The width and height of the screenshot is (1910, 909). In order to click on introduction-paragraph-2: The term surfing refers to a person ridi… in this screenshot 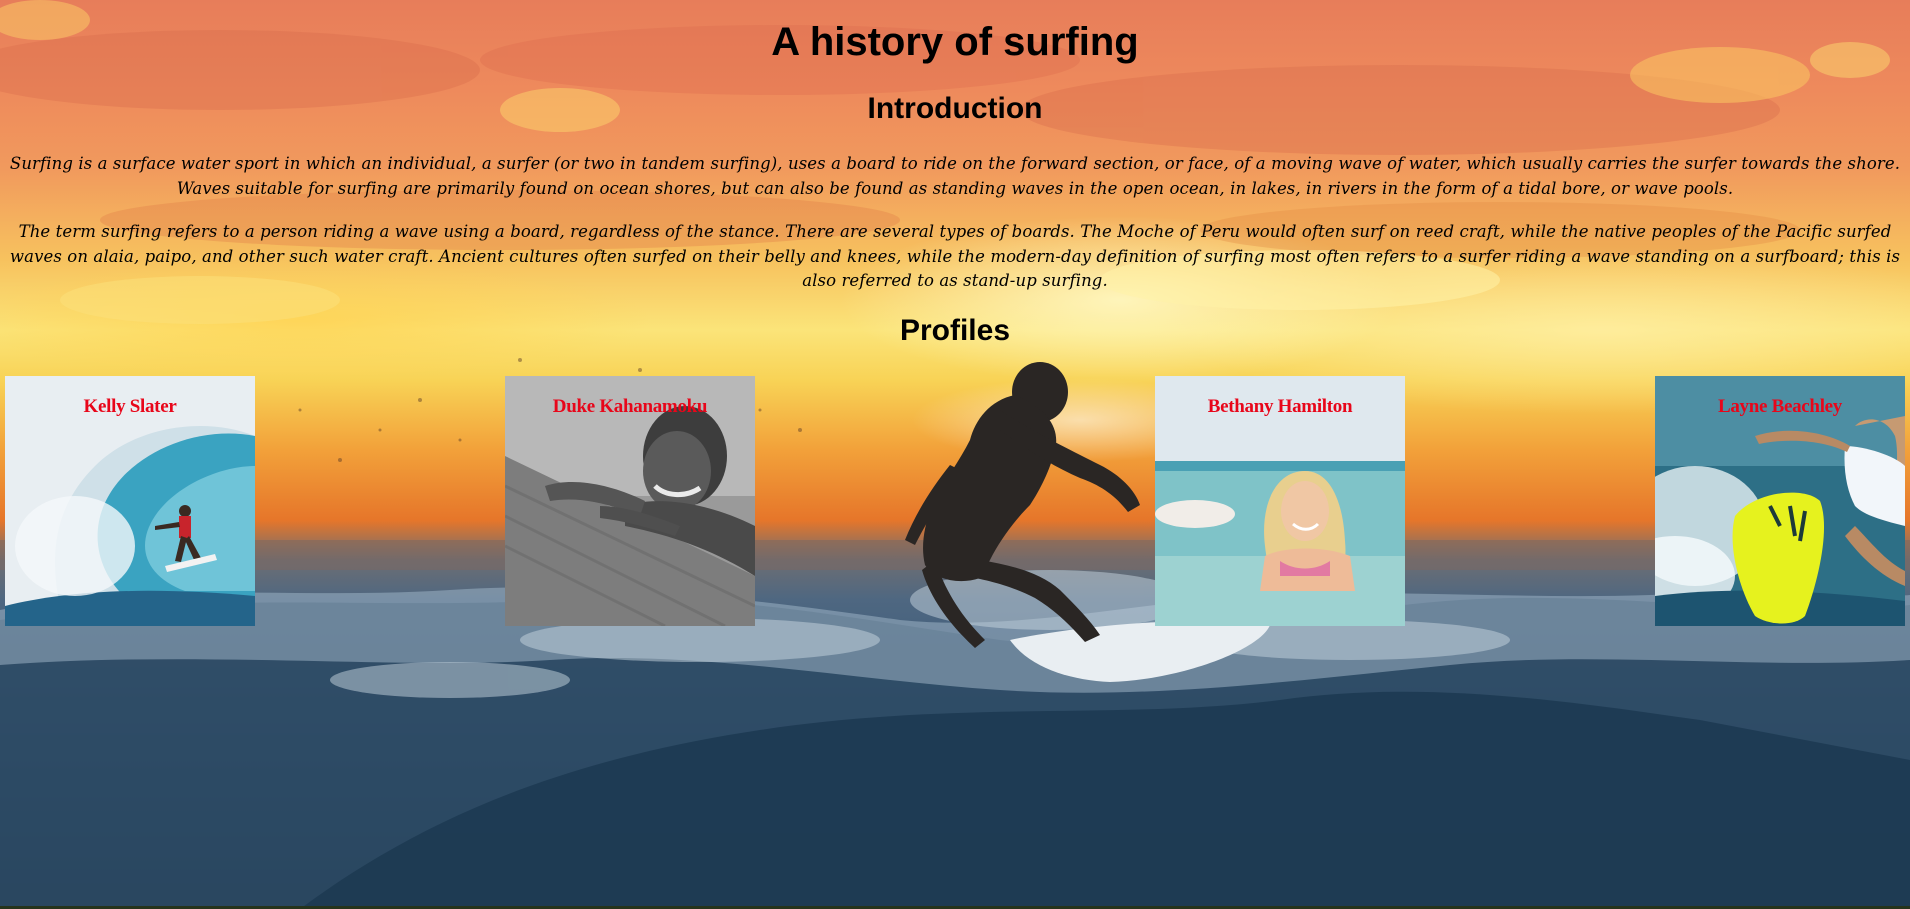, I will do `click(955, 256)`.